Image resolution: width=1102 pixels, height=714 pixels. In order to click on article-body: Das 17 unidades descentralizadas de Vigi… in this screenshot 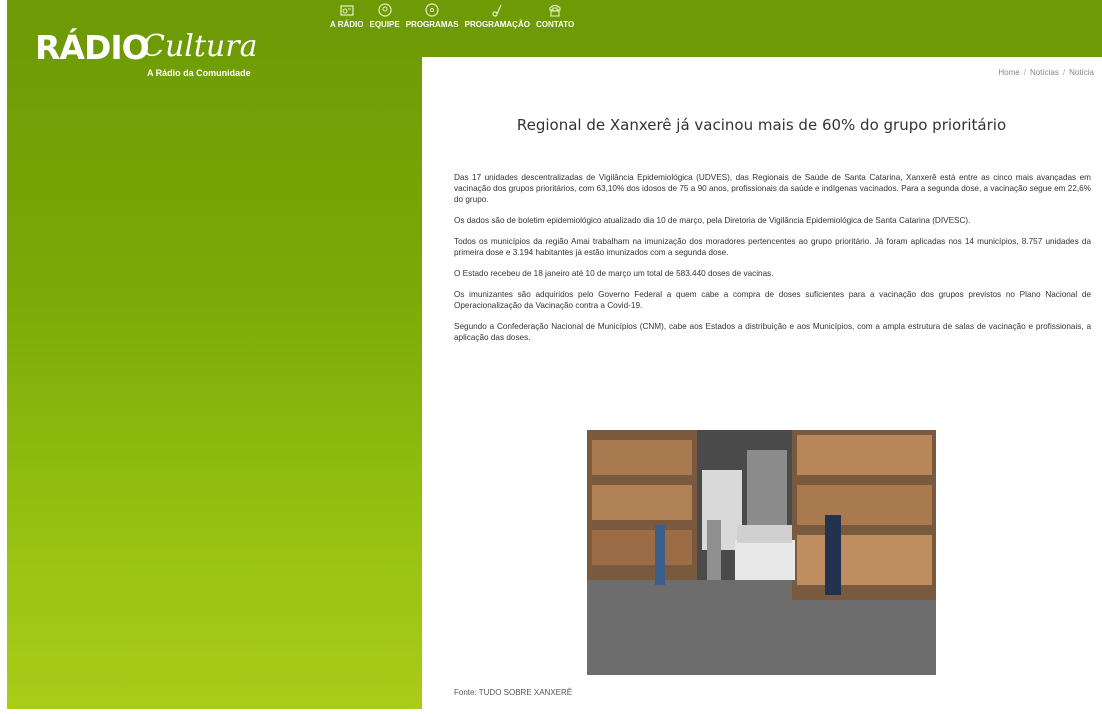, I will do `click(772, 262)`.